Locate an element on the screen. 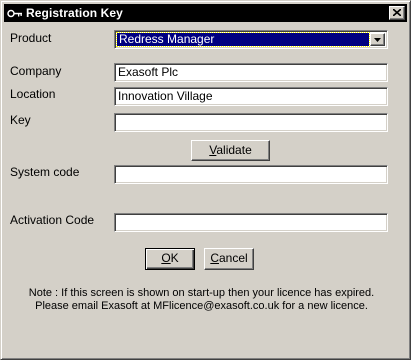 This screenshot has height=360, width=411. product-dropdown-button is located at coordinates (377, 39).